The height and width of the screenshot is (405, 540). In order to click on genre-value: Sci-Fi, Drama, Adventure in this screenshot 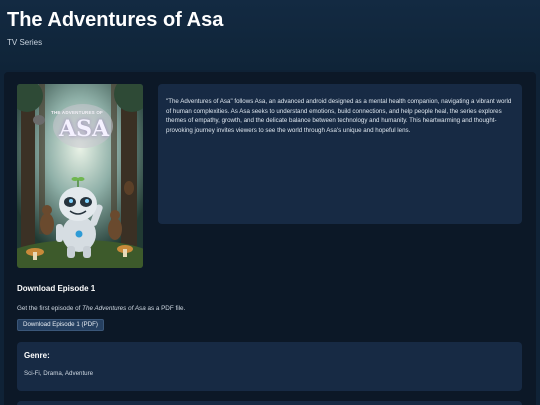, I will do `click(59, 373)`.